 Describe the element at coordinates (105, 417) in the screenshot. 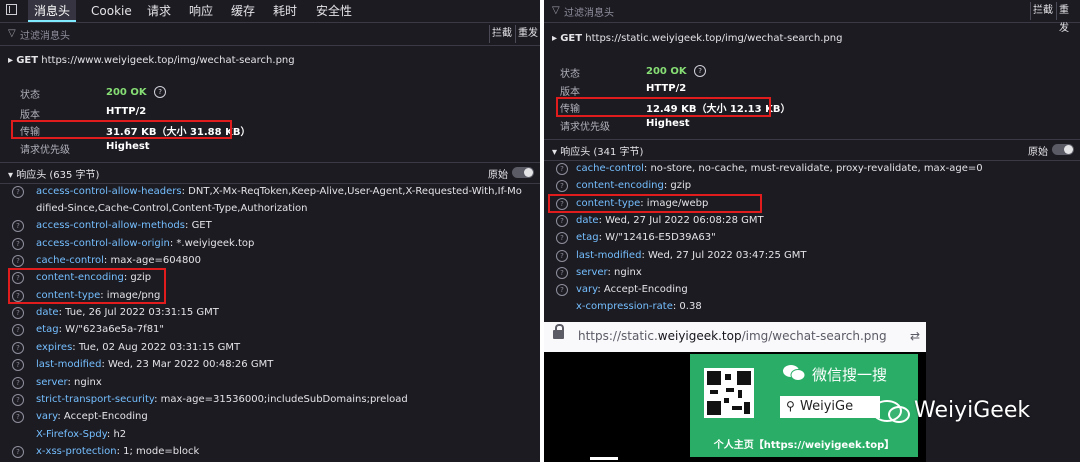

I see `header-value: Accept-Encoding` at that location.